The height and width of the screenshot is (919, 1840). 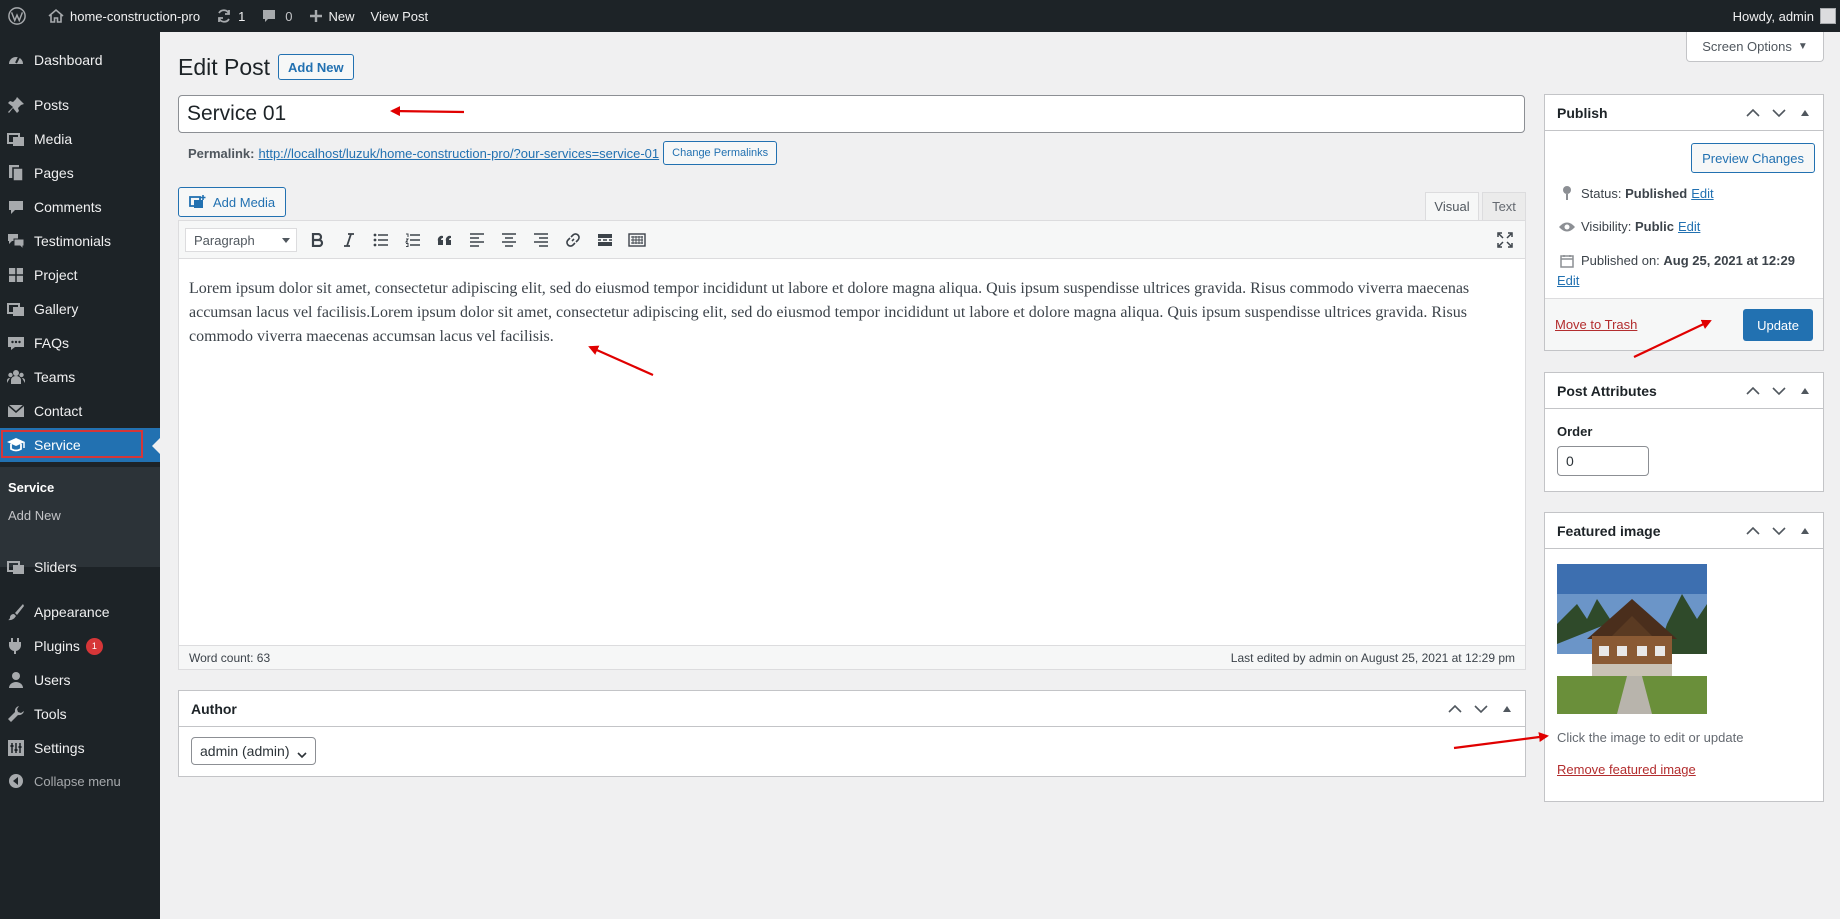 I want to click on toolbar-toggle-icon, so click(x=637, y=240).